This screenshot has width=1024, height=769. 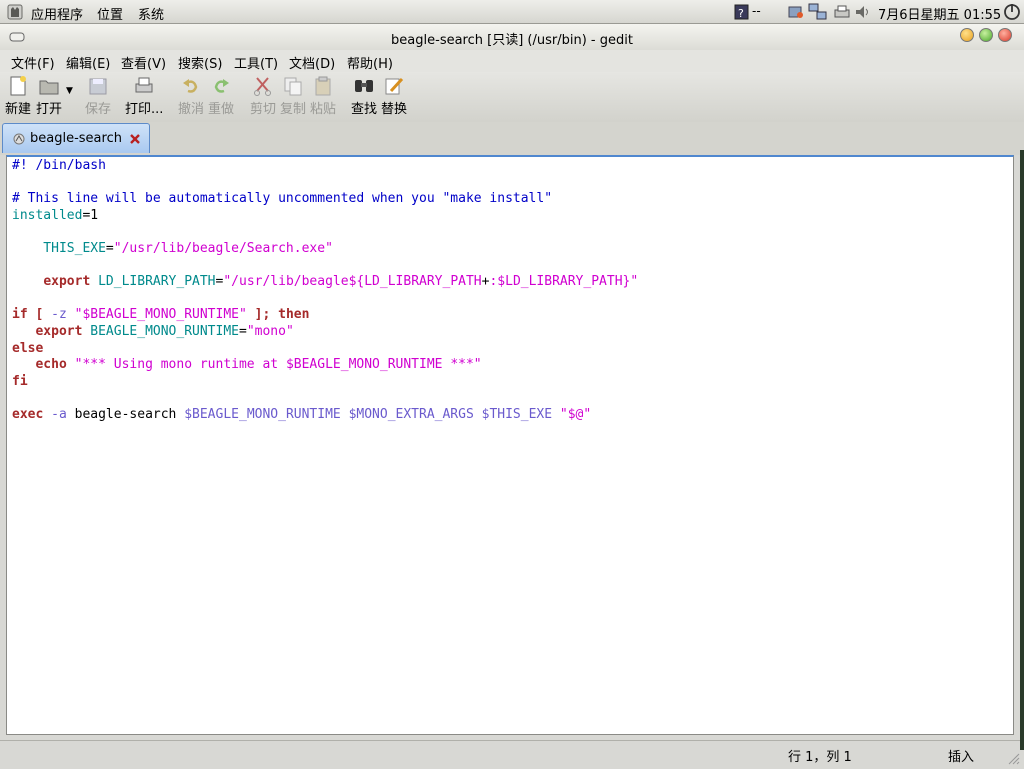 What do you see at coordinates (312, 62) in the screenshot?
I see `menu-documents: 文档(D)` at bounding box center [312, 62].